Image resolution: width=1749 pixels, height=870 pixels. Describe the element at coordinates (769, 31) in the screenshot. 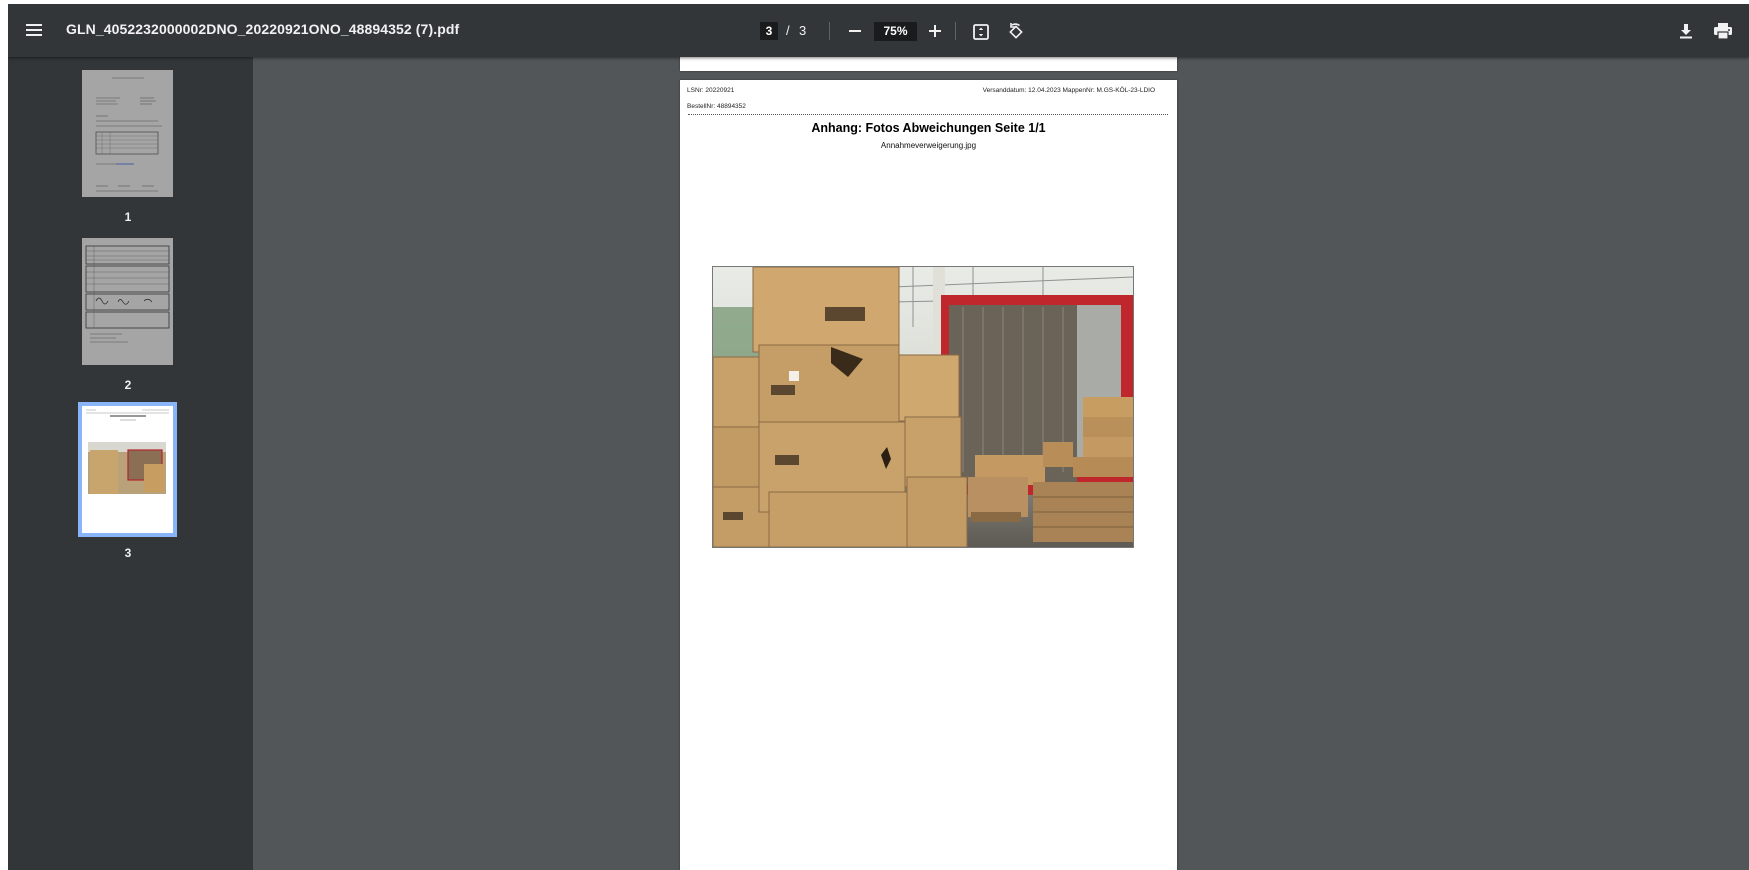

I see `page-number-input: 3` at that location.